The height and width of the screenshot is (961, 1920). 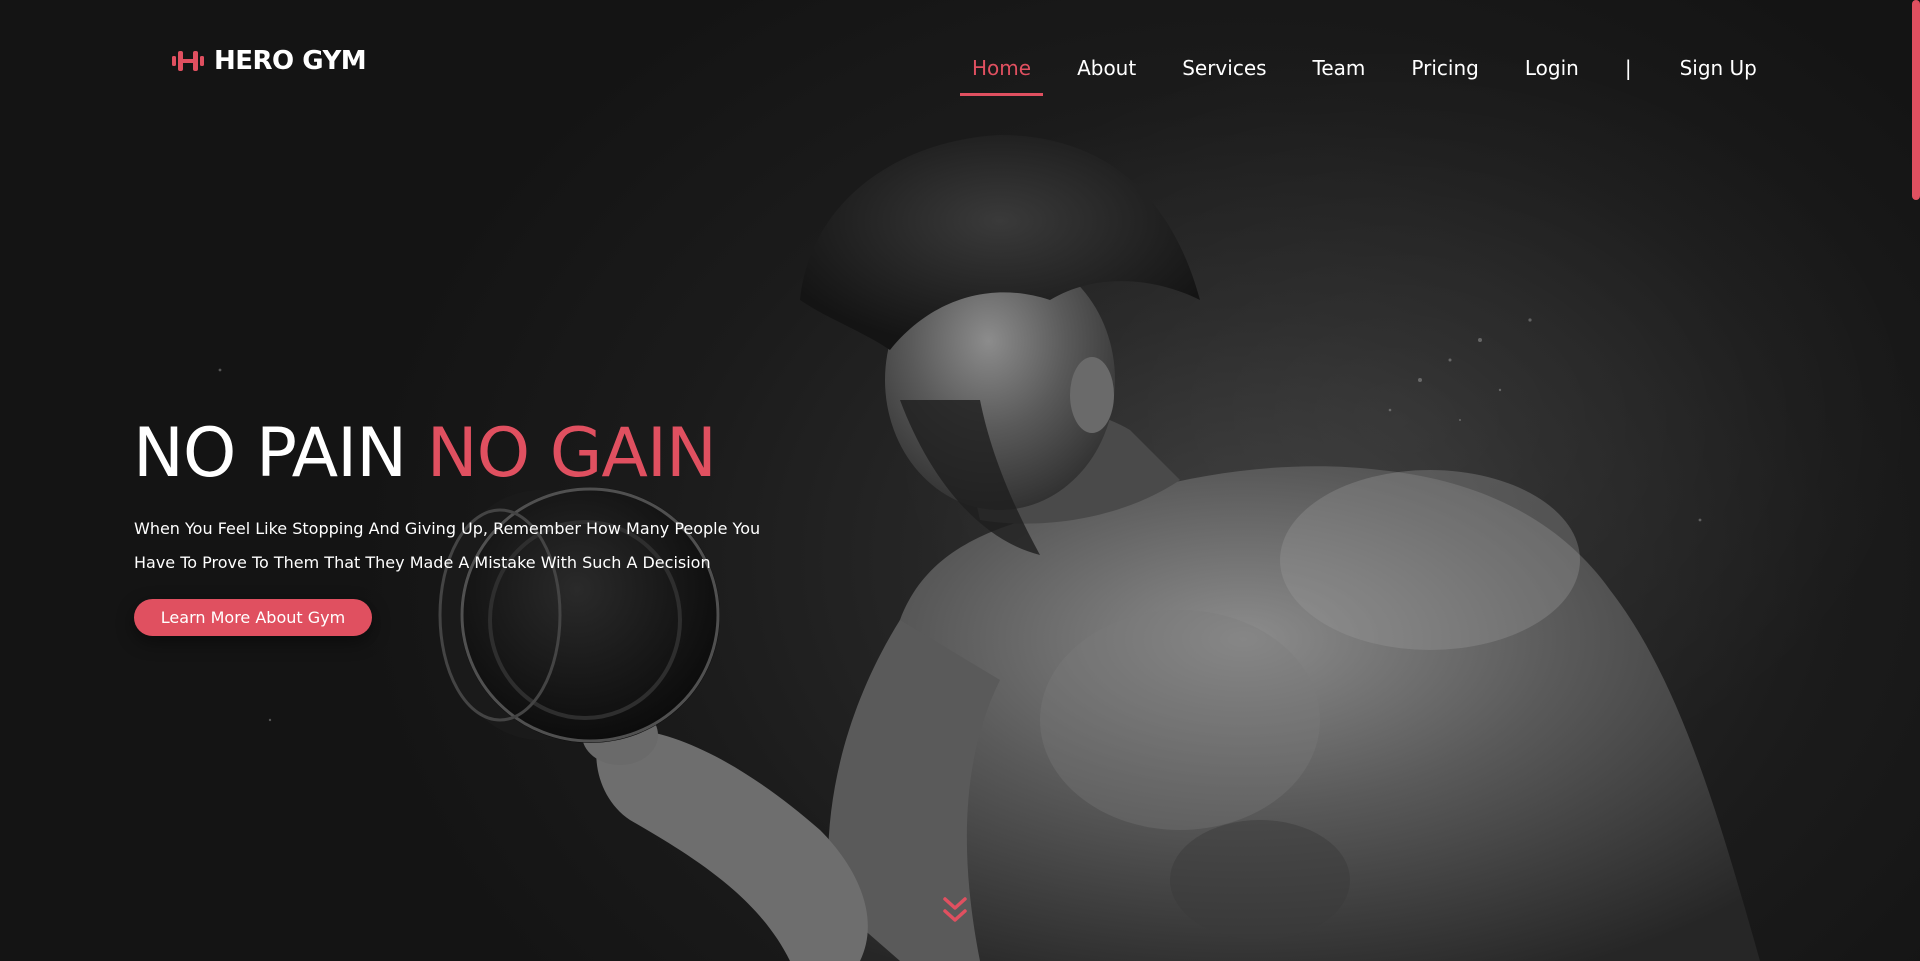 What do you see at coordinates (955, 910) in the screenshot?
I see `double-chevron-down-icon` at bounding box center [955, 910].